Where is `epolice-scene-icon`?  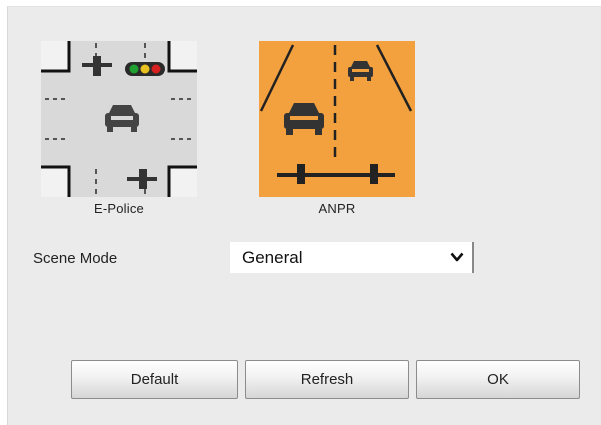
epolice-scene-icon is located at coordinates (119, 119).